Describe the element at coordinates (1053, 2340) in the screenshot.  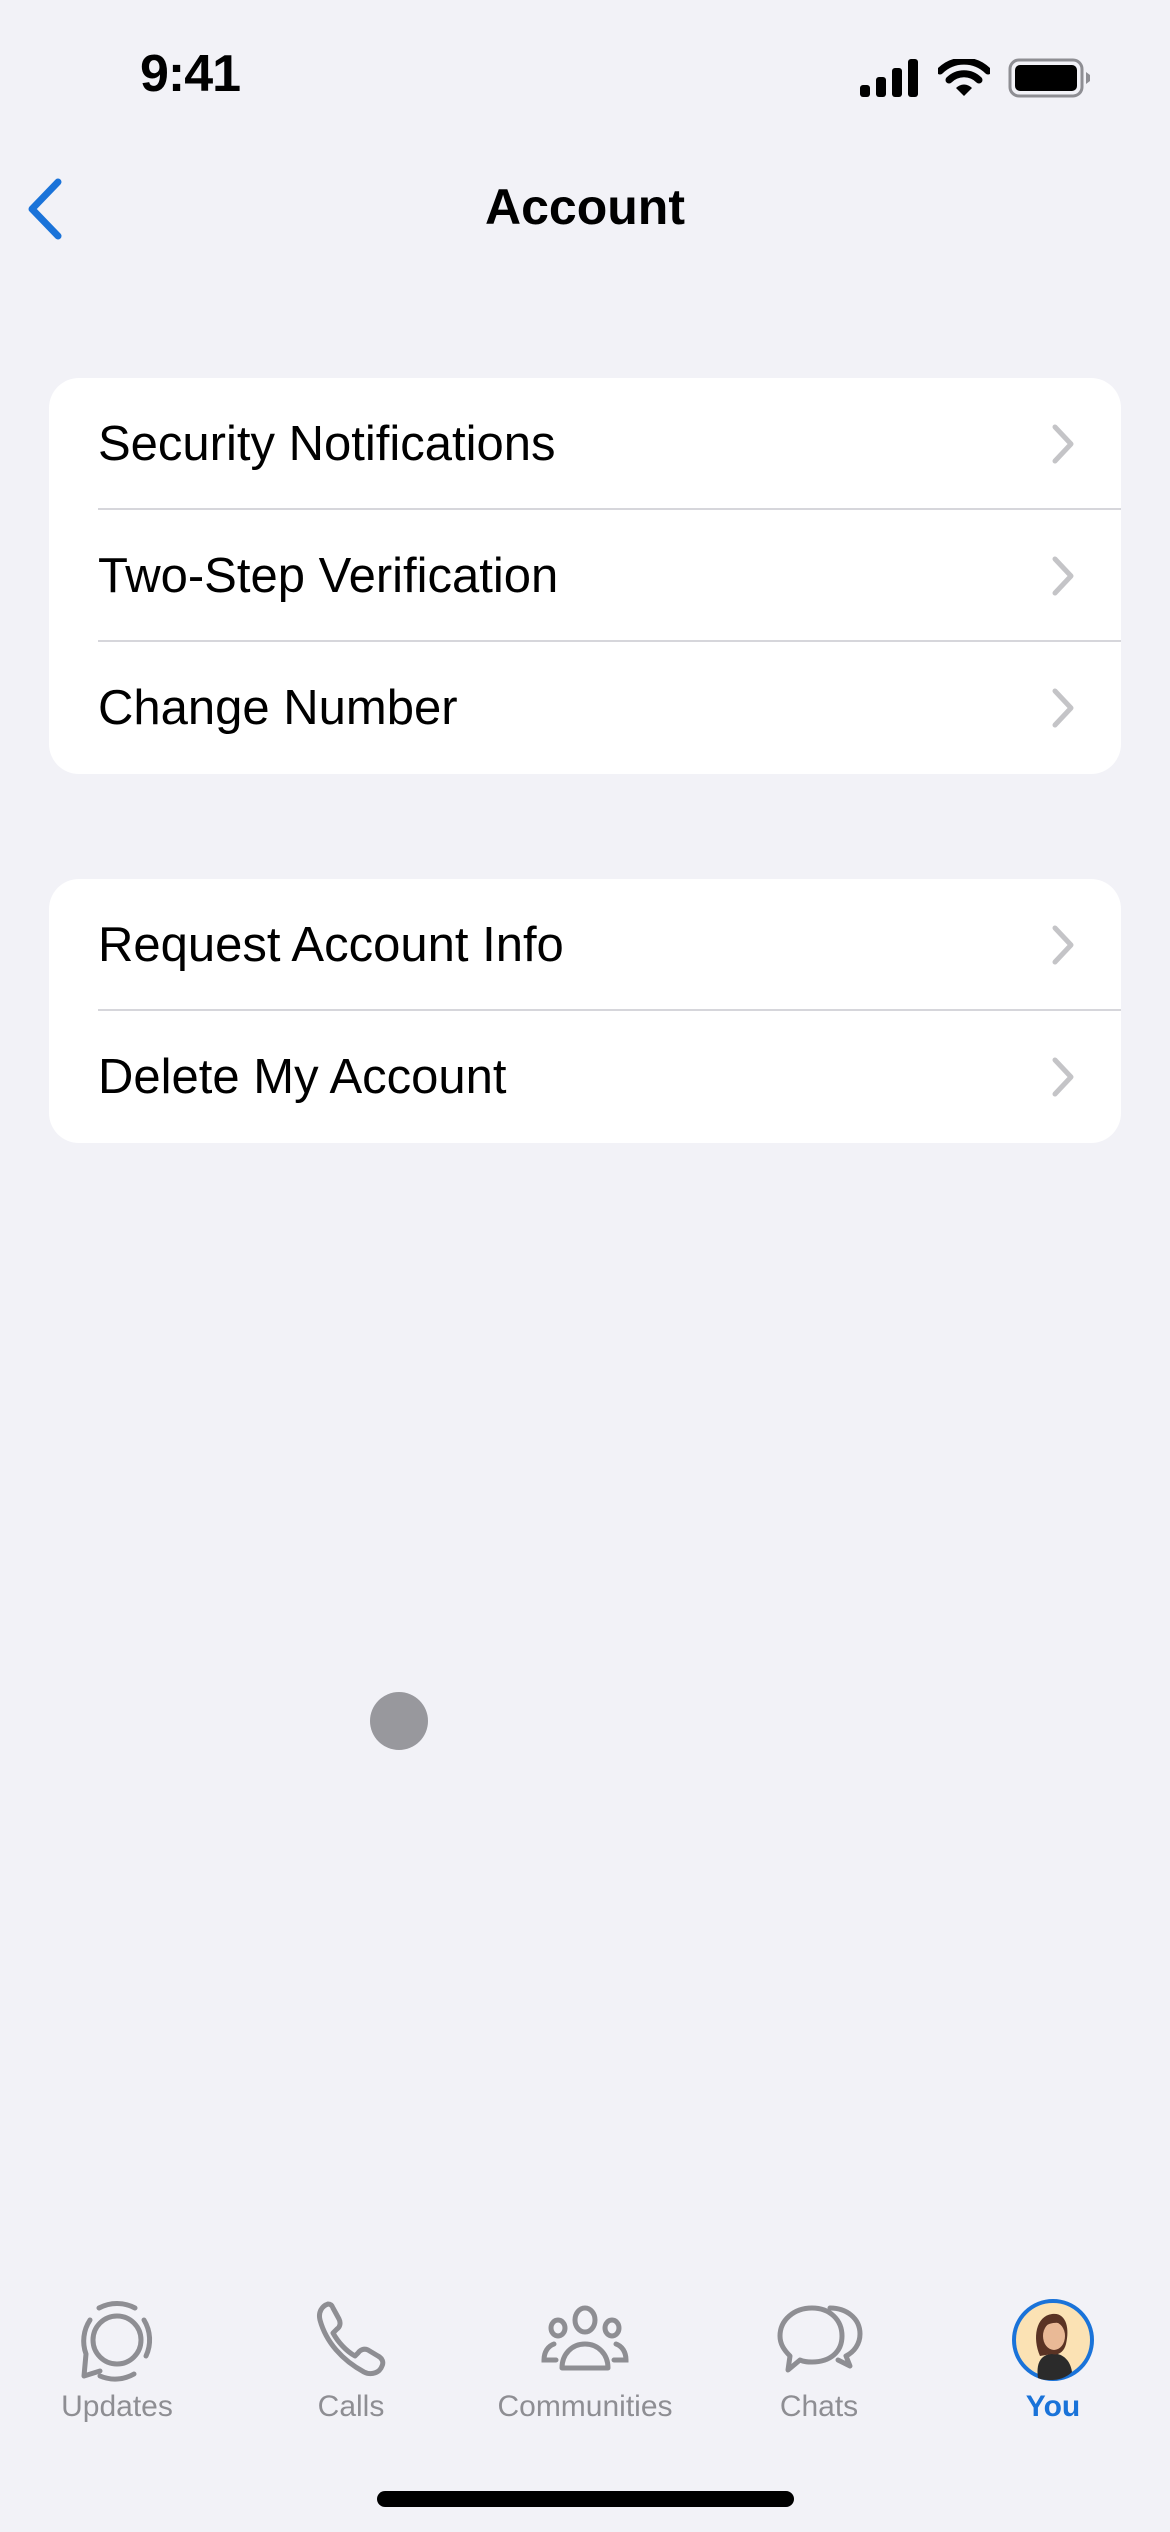
I see `avatar` at that location.